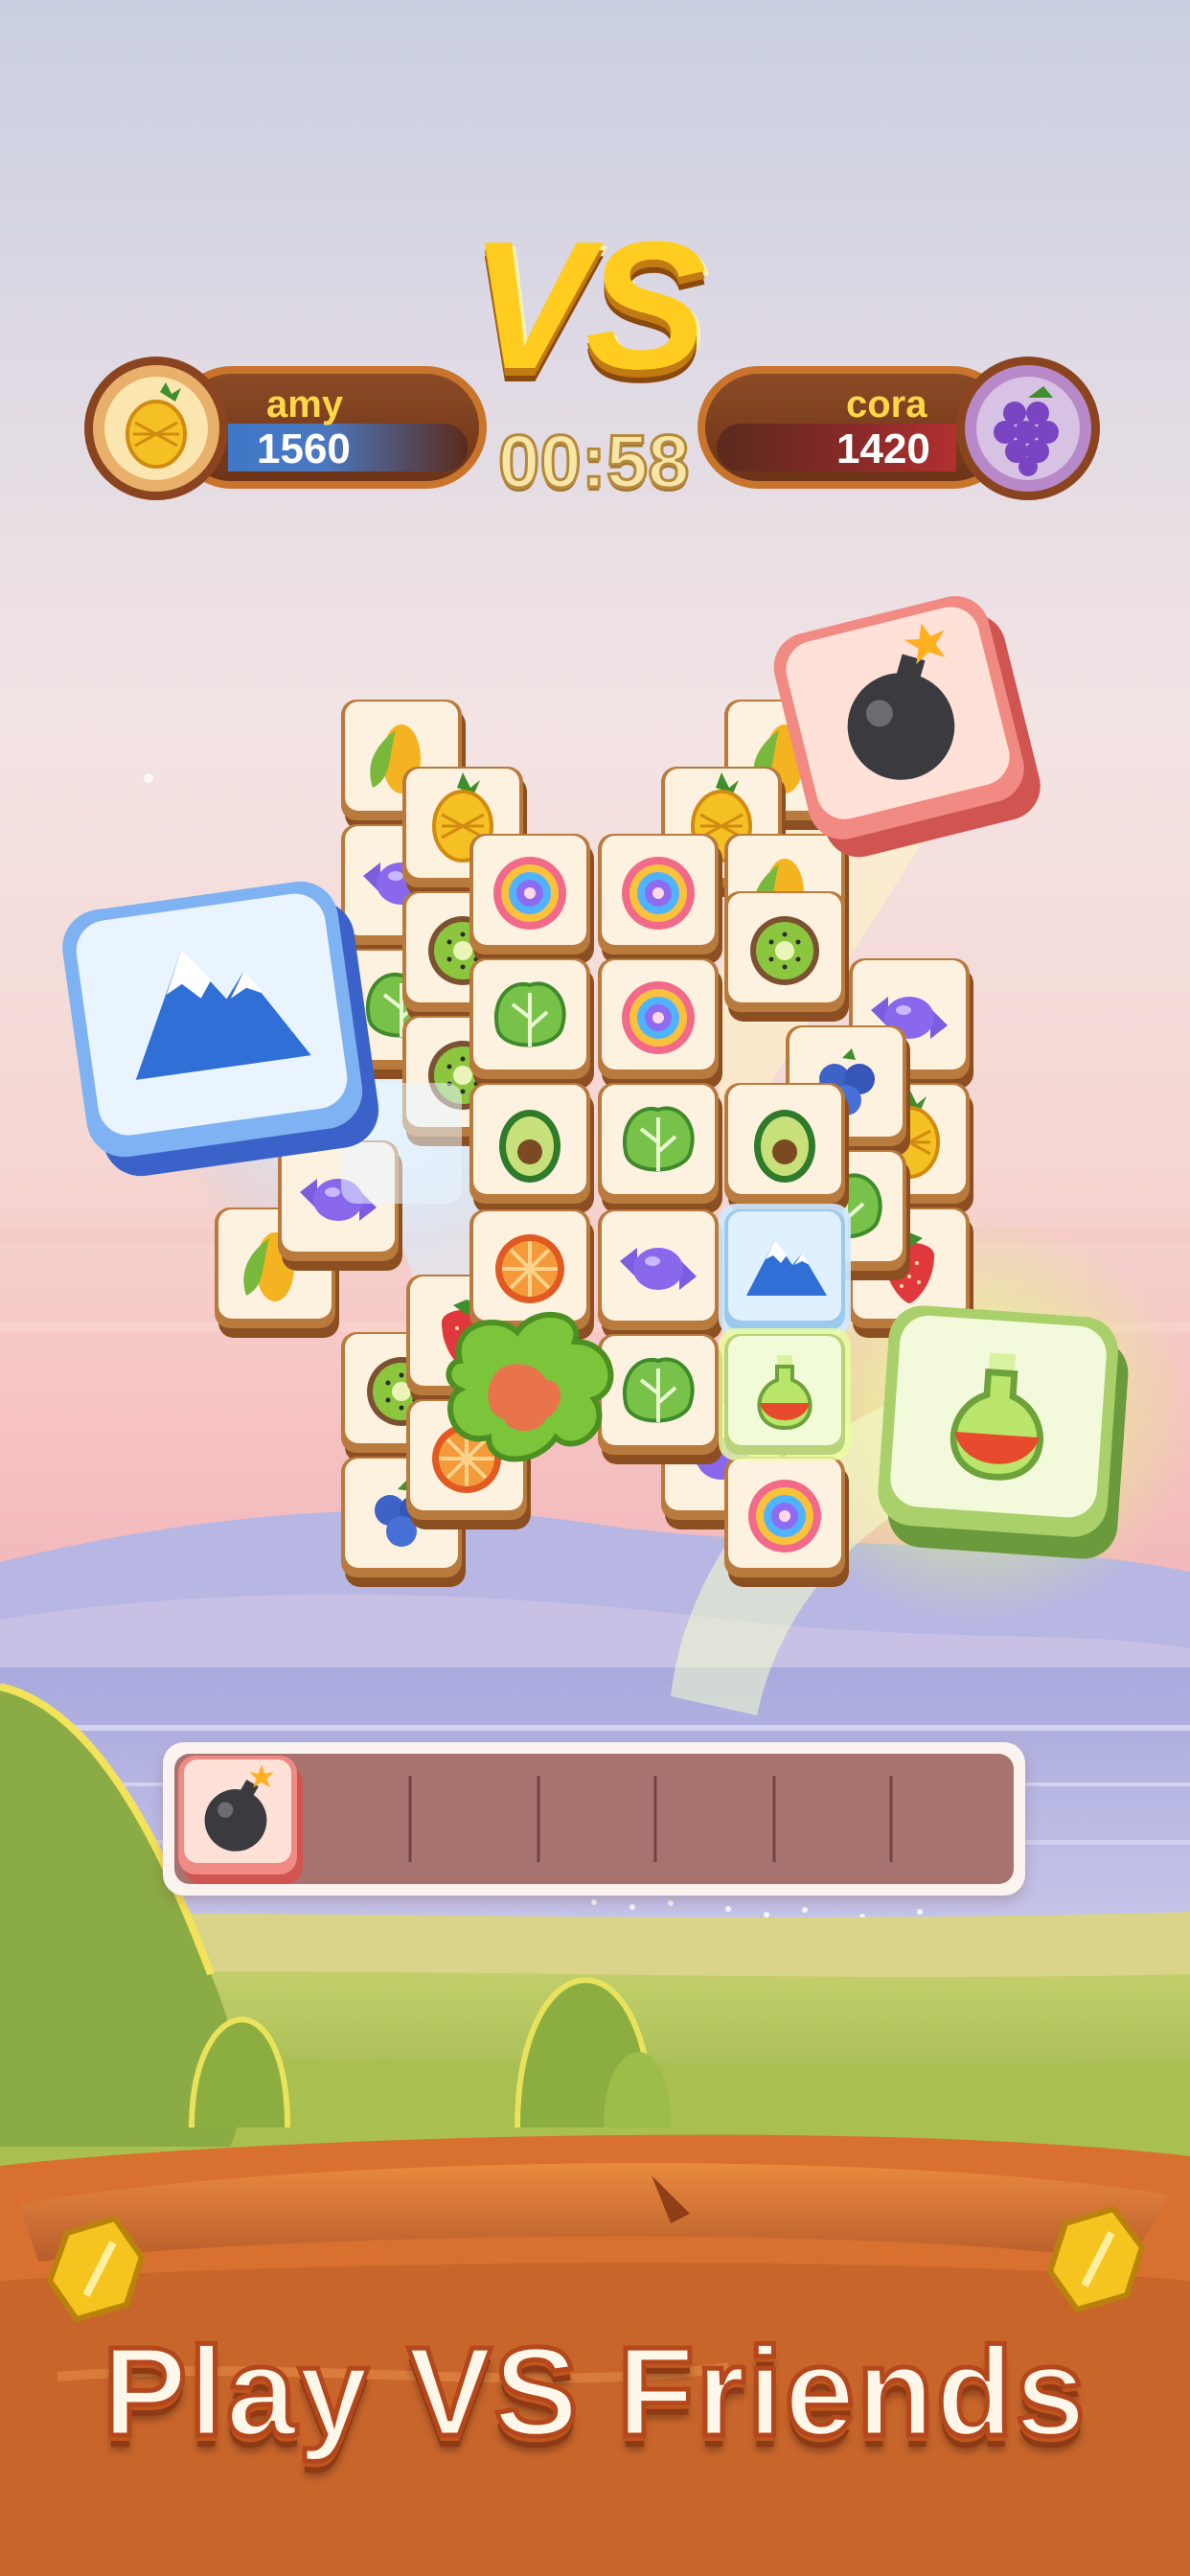 The height and width of the screenshot is (2576, 1190). Describe the element at coordinates (305, 404) in the screenshot. I see `player-name: amy` at that location.